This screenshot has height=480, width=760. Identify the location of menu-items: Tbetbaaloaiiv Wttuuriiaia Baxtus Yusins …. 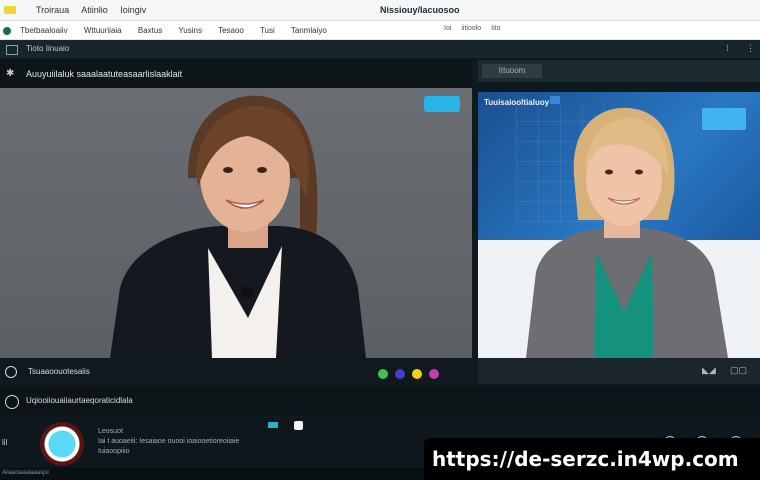
(180, 30).